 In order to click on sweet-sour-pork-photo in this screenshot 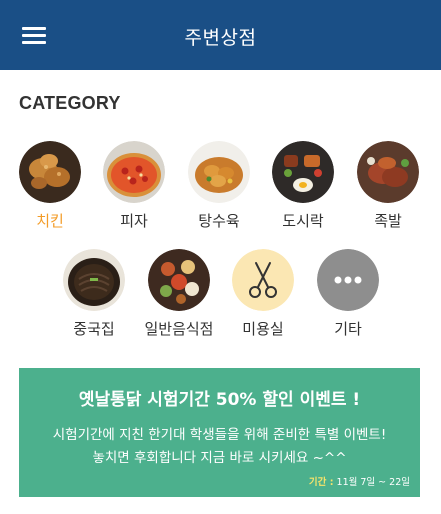, I will do `click(219, 172)`.